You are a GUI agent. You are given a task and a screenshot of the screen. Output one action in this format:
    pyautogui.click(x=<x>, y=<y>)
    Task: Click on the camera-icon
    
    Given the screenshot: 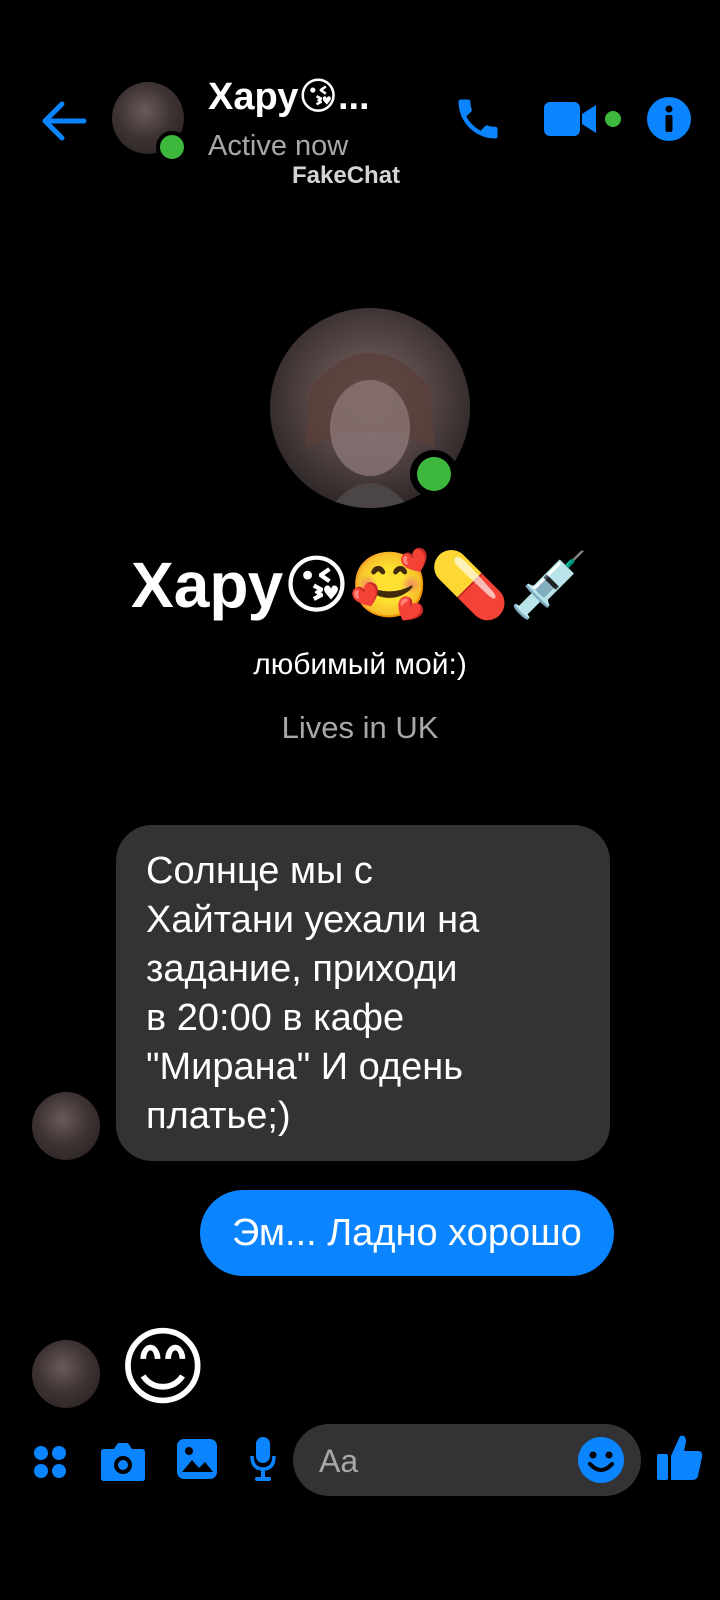 What is the action you would take?
    pyautogui.click(x=123, y=1461)
    